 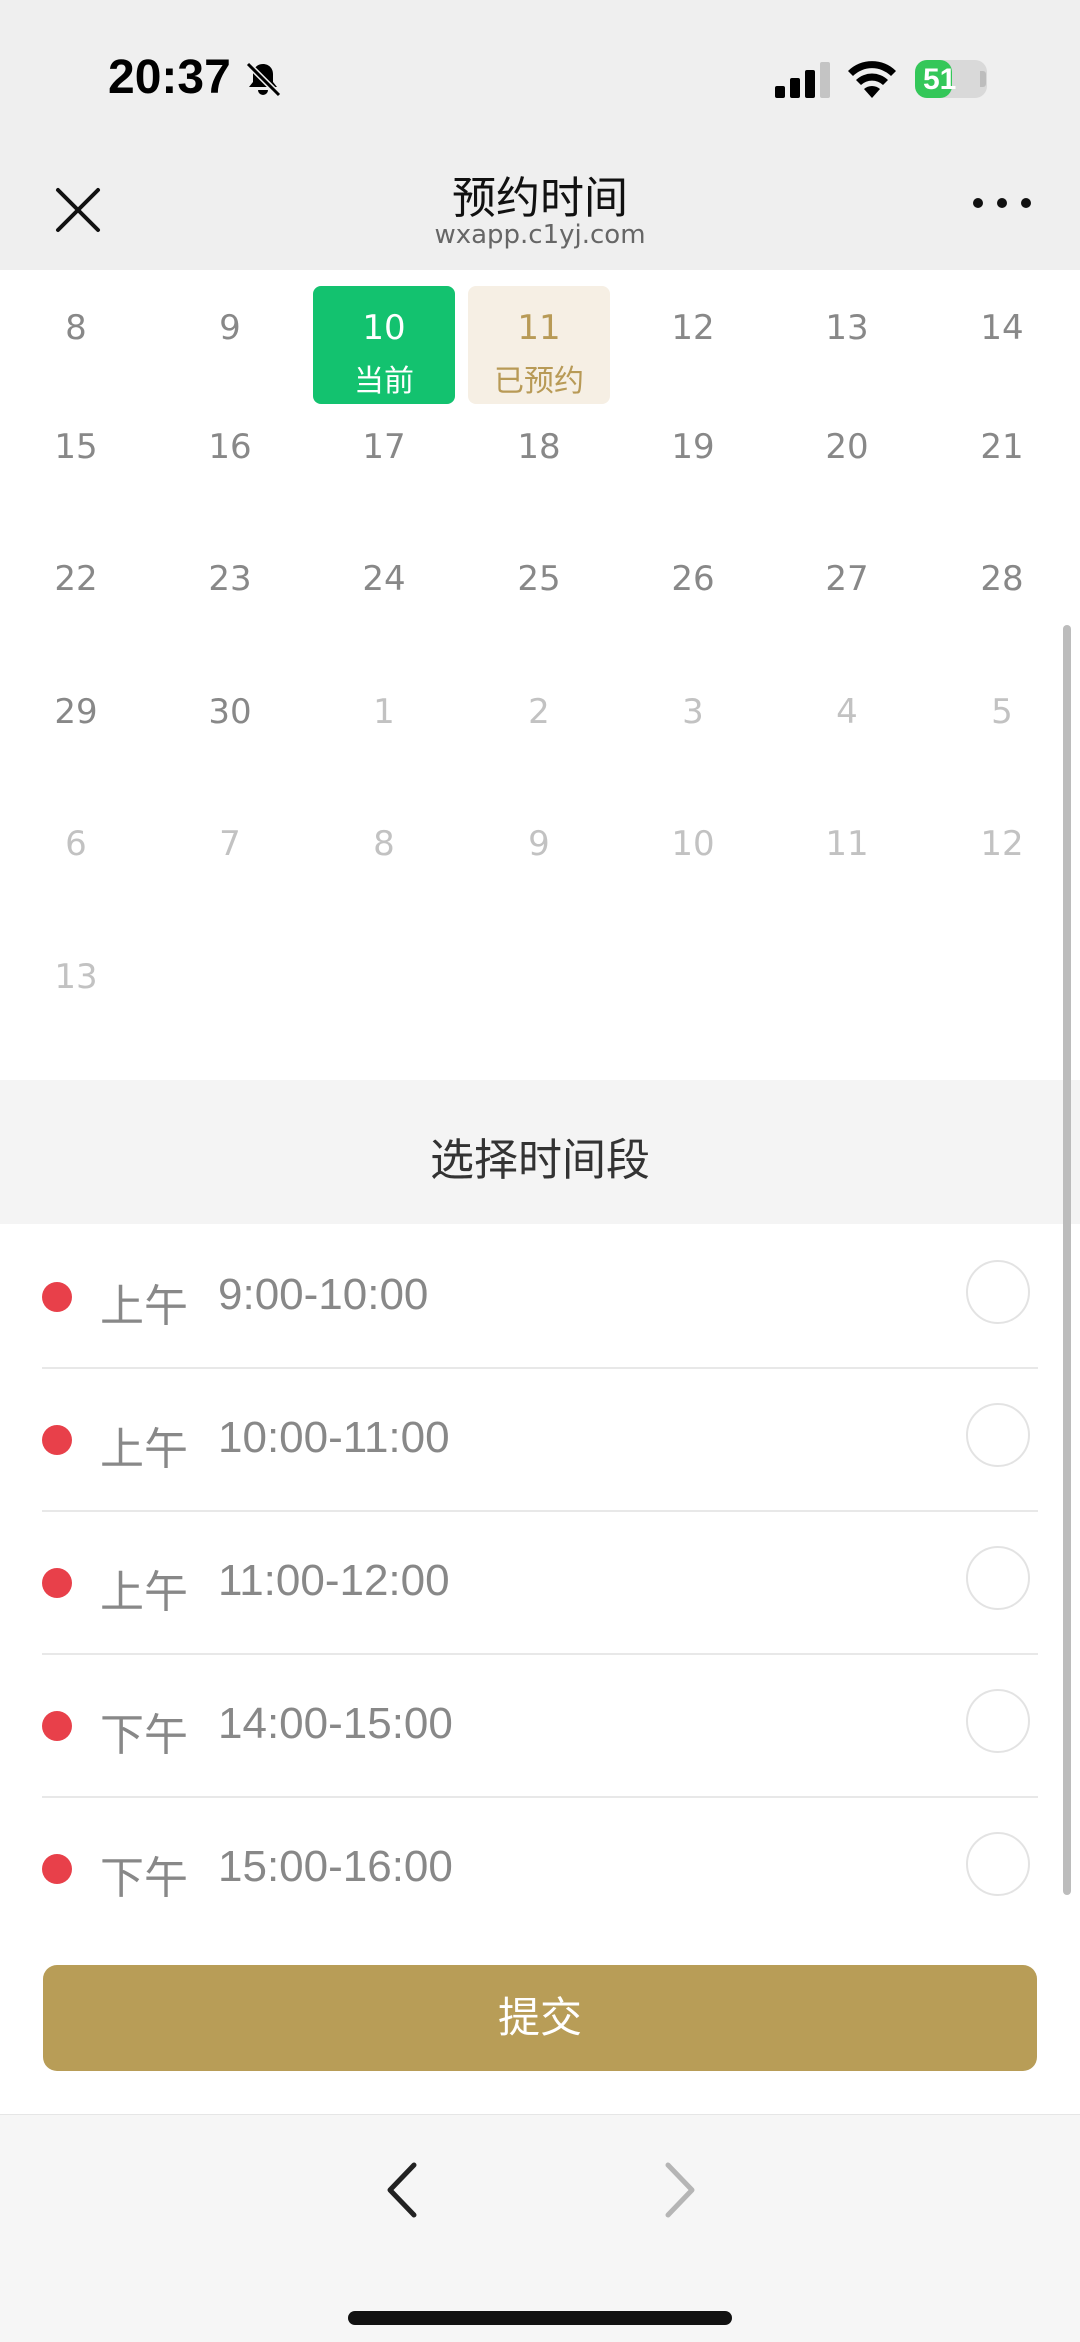 I want to click on calendar-day: 24, so click(x=384, y=596).